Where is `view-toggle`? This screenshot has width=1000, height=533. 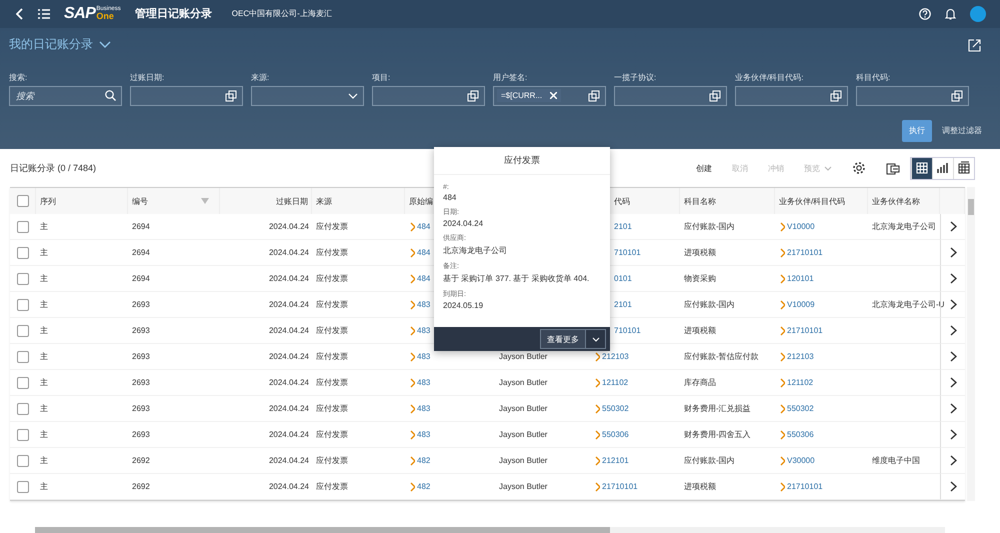 view-toggle is located at coordinates (921, 168).